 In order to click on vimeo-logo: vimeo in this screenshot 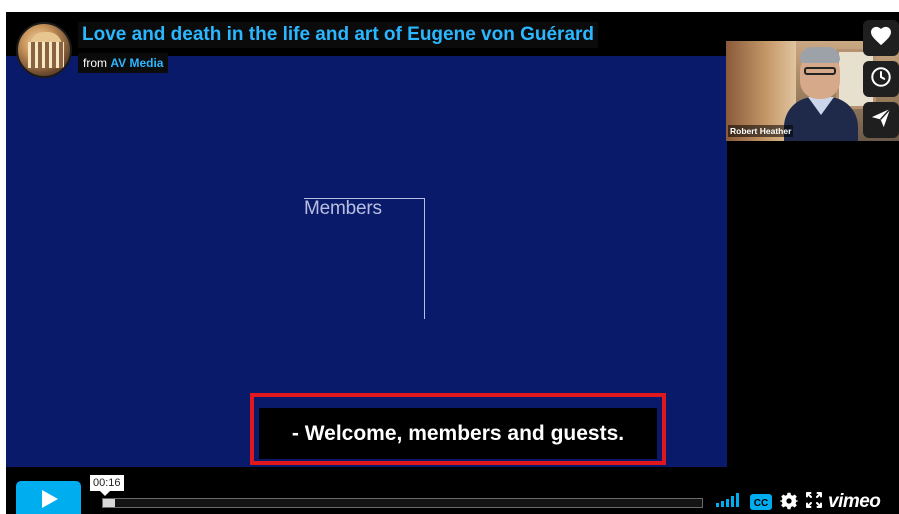, I will do `click(854, 502)`.